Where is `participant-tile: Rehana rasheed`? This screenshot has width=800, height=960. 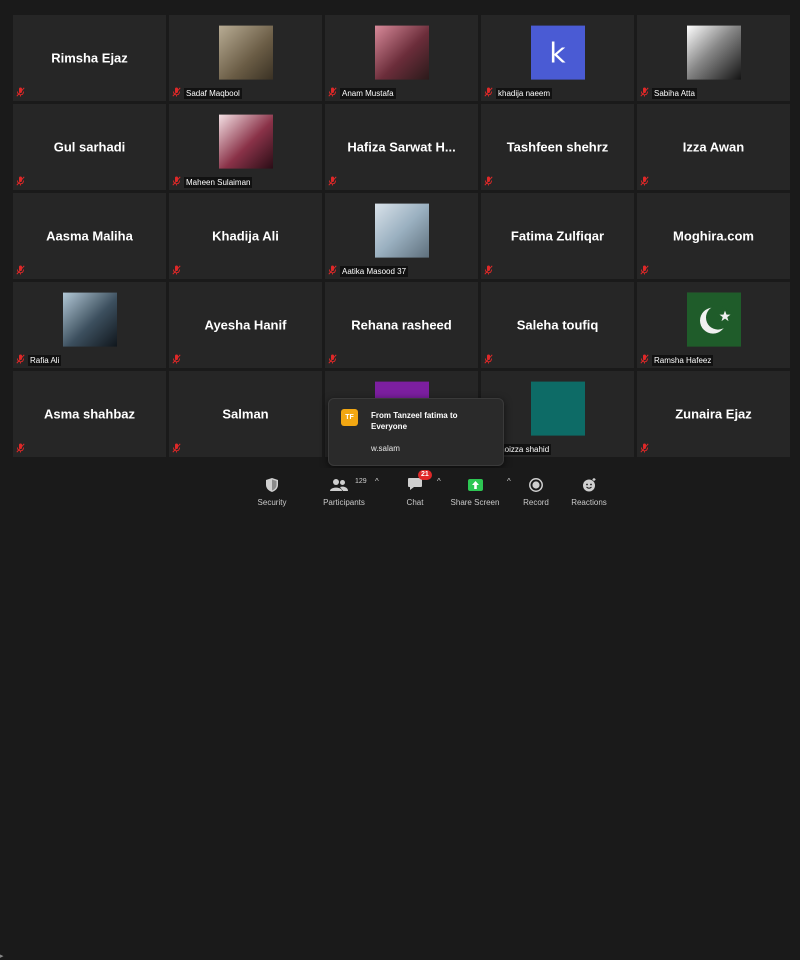
participant-tile: Rehana rasheed is located at coordinates (401, 325).